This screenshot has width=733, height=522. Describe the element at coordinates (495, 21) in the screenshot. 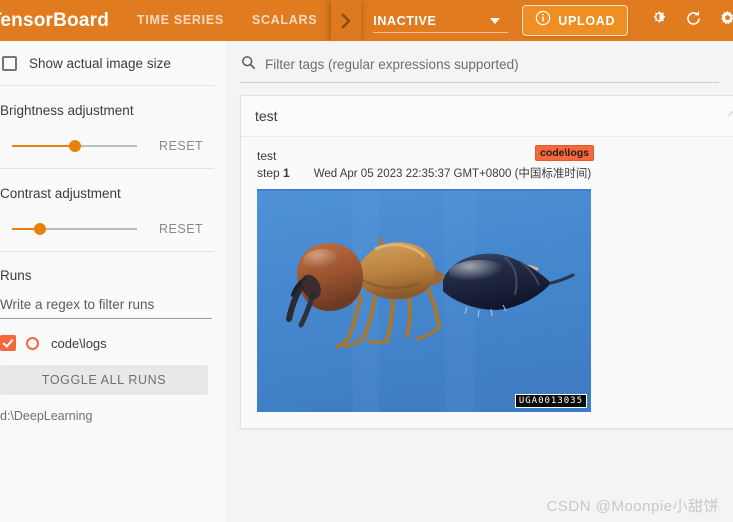

I see `chevron-down-icon` at that location.